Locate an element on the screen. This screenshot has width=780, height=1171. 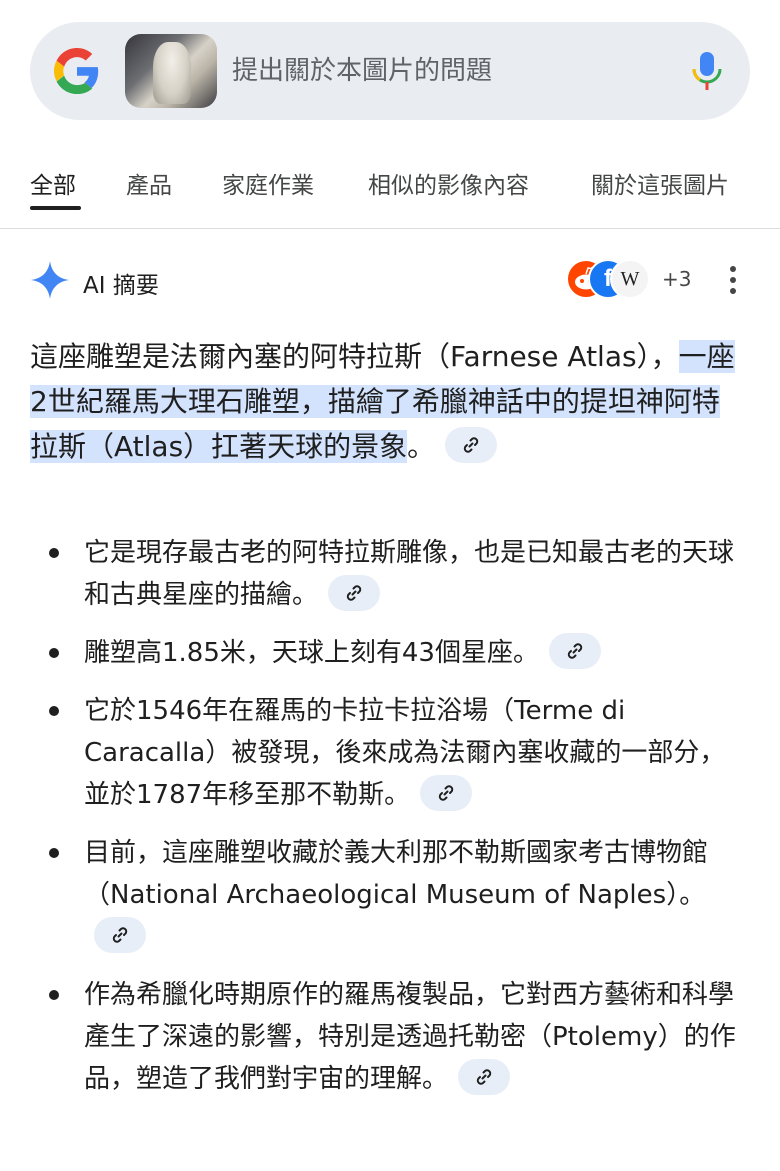
tab-similar-images: 相似的影像內容 is located at coordinates (448, 183).